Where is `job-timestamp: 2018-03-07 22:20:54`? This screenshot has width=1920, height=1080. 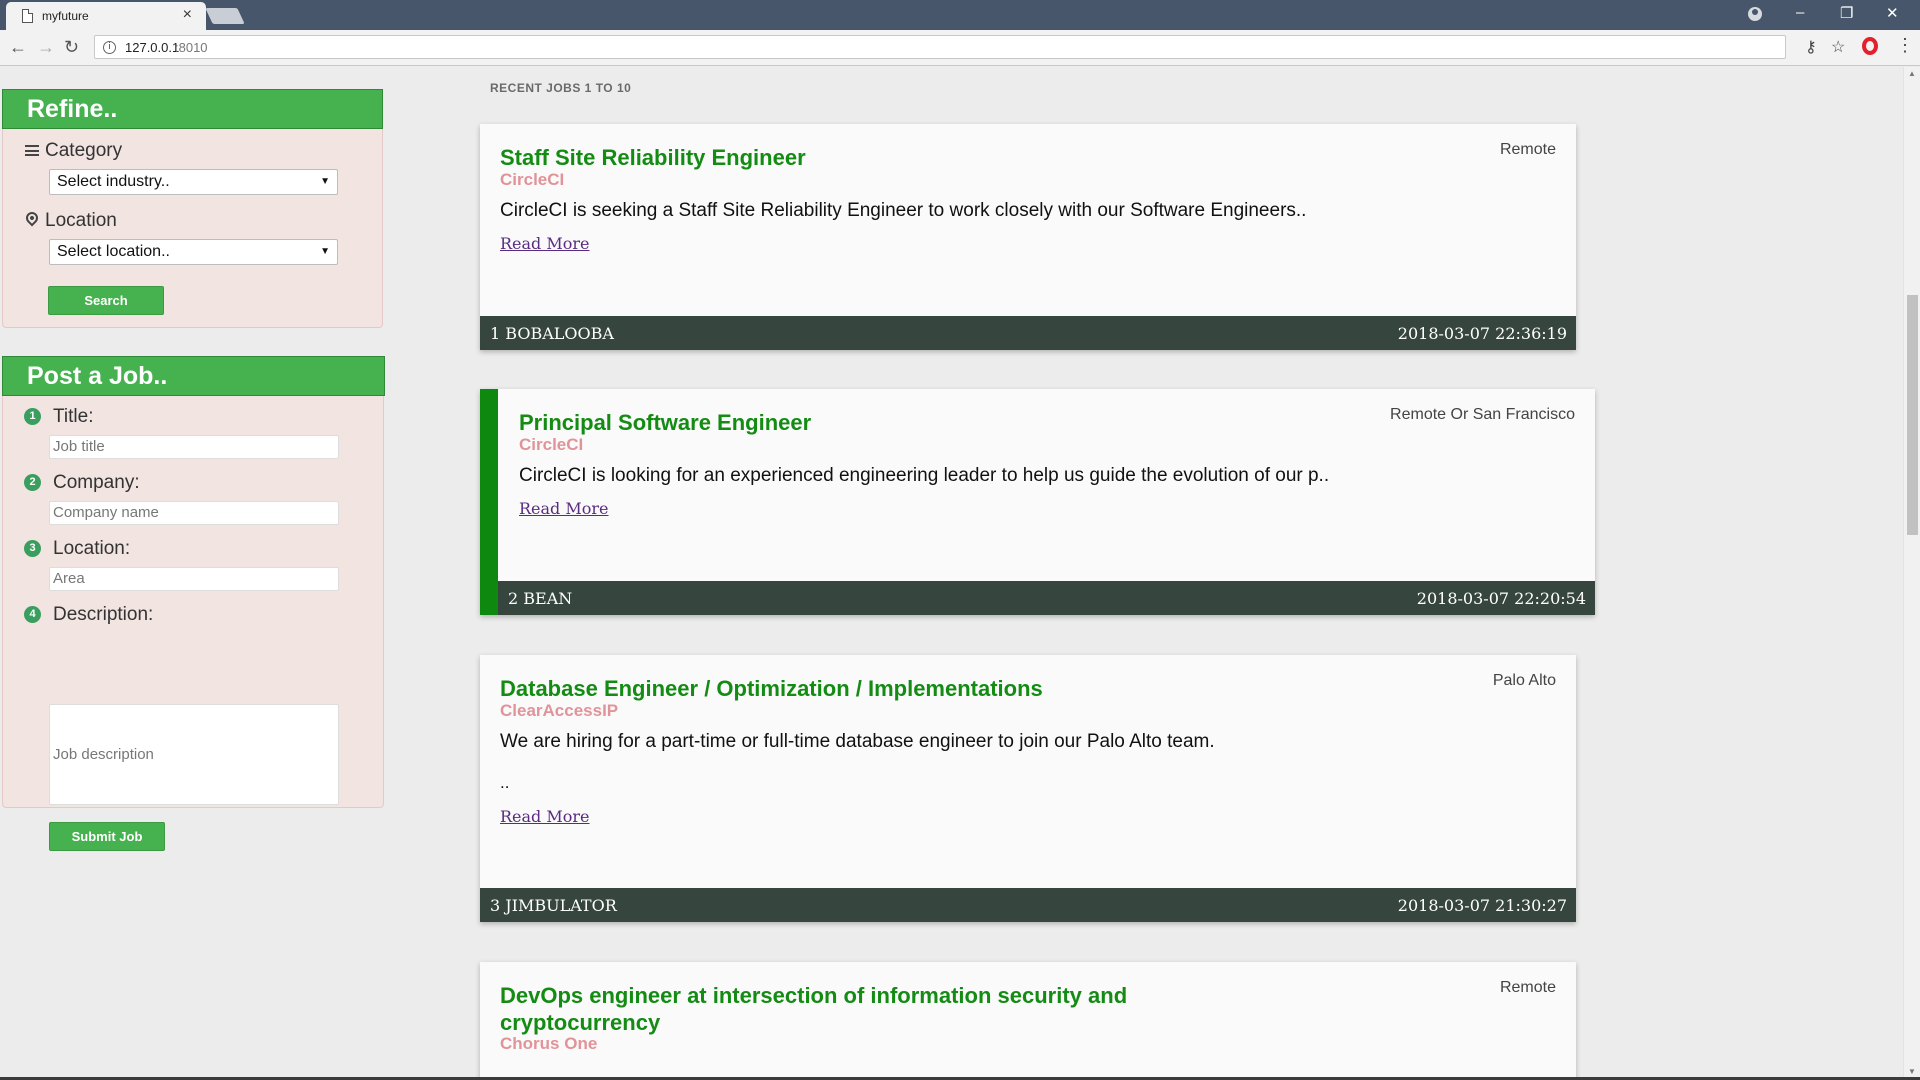
job-timestamp: 2018-03-07 22:20:54 is located at coordinates (1501, 598).